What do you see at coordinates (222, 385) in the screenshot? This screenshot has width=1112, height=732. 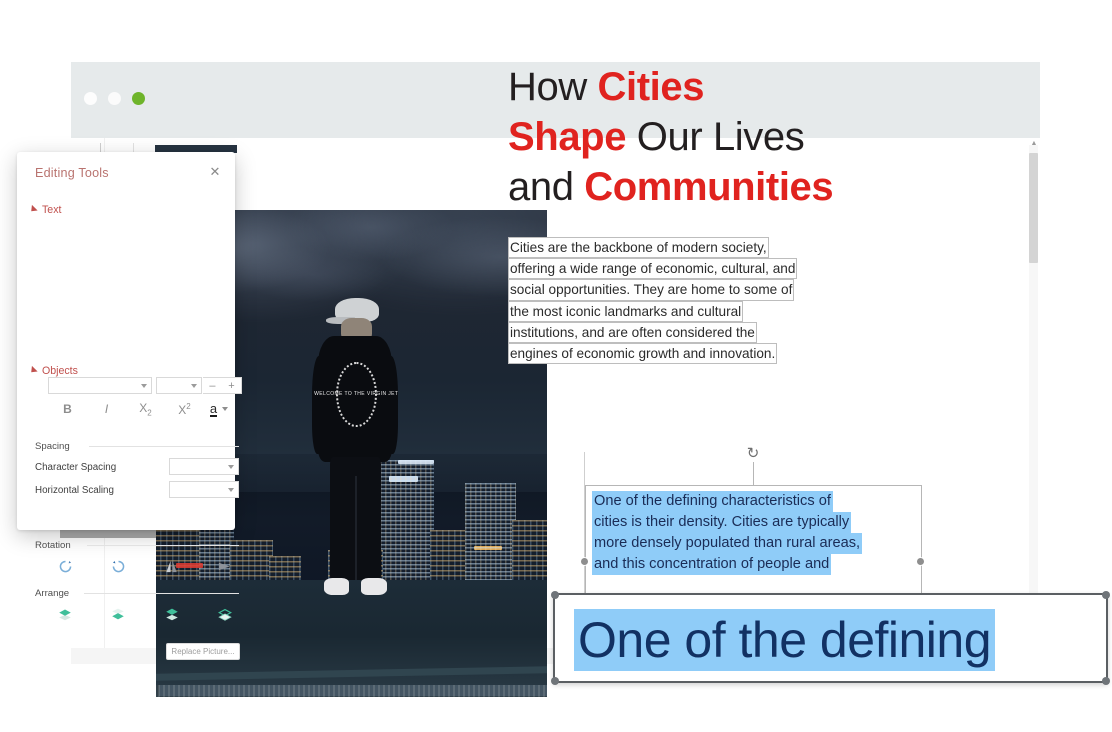 I see `font-size-stepper: – +` at bounding box center [222, 385].